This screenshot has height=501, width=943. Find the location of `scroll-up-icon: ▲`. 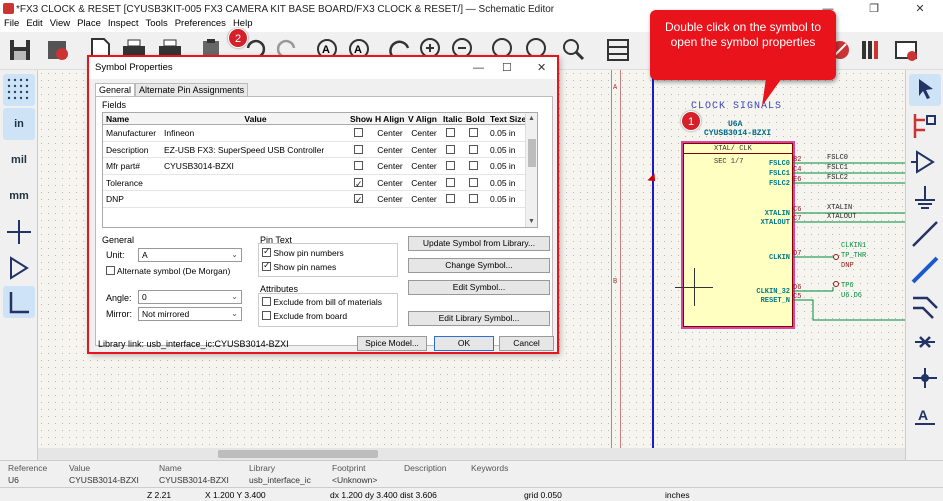

scroll-up-icon: ▲ is located at coordinates (531, 118).